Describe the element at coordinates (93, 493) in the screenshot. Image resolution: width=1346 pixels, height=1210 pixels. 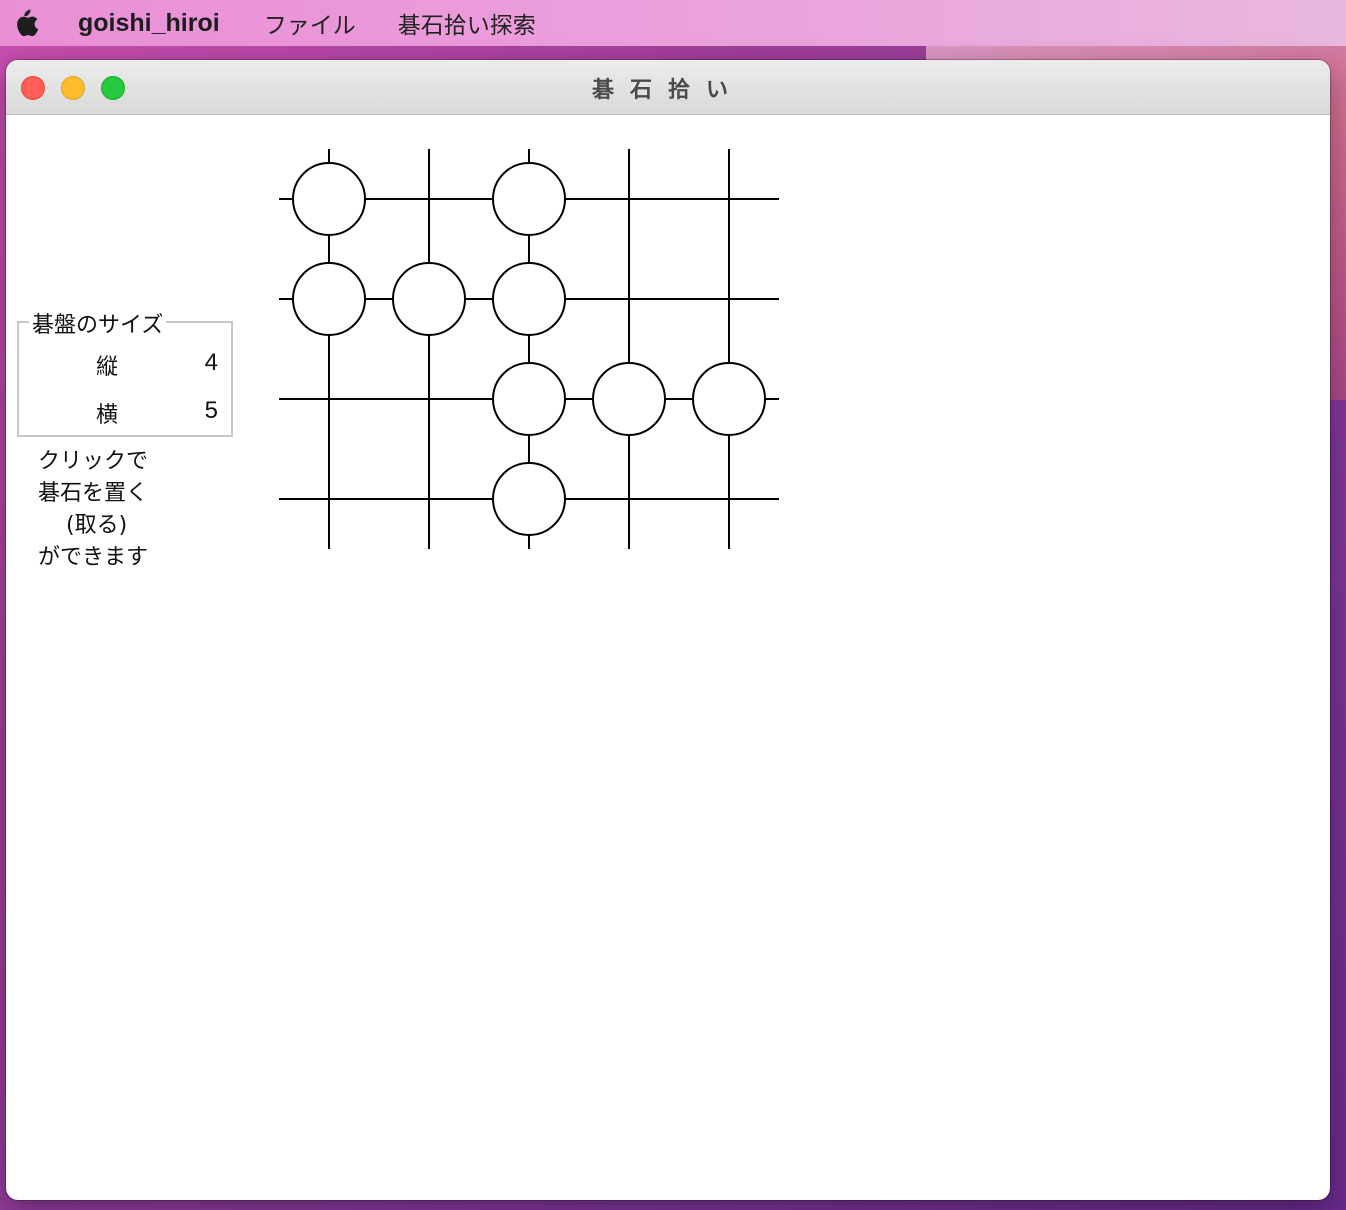
I see `instruction-line: 碁石を置く` at that location.